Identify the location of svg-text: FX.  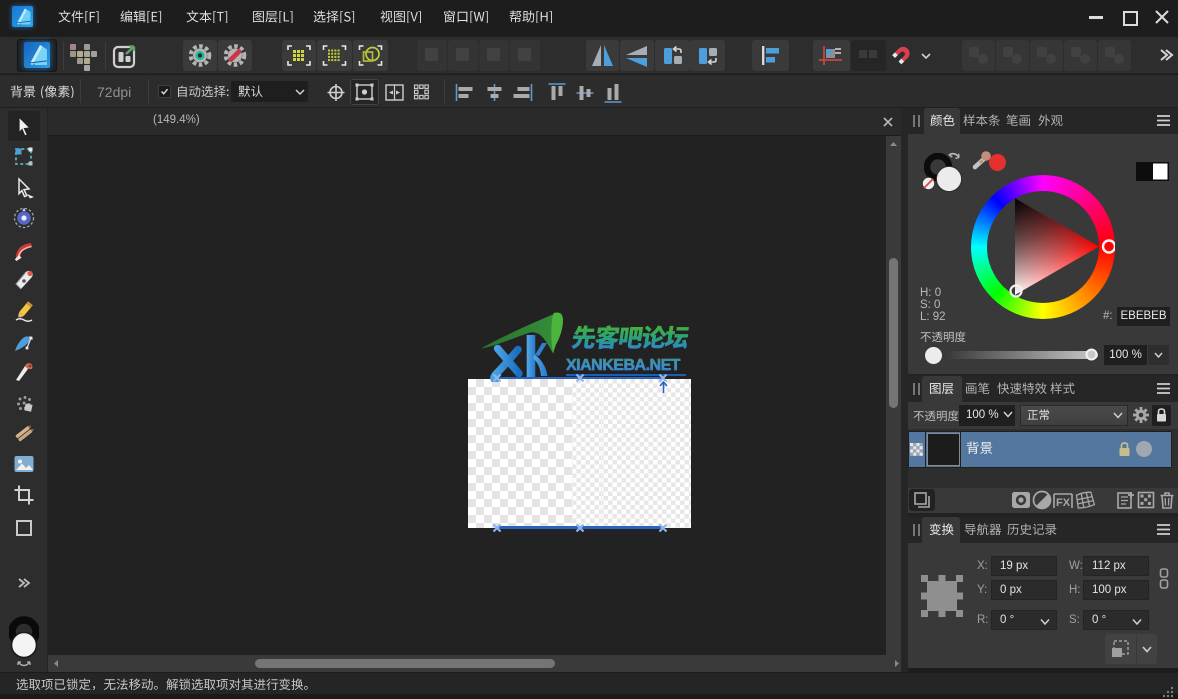
(1063, 503).